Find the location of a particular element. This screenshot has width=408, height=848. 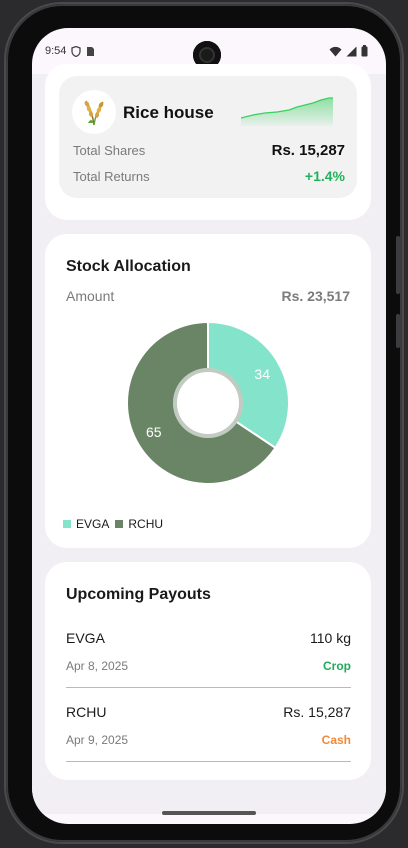

power-button is located at coordinates (398, 331).